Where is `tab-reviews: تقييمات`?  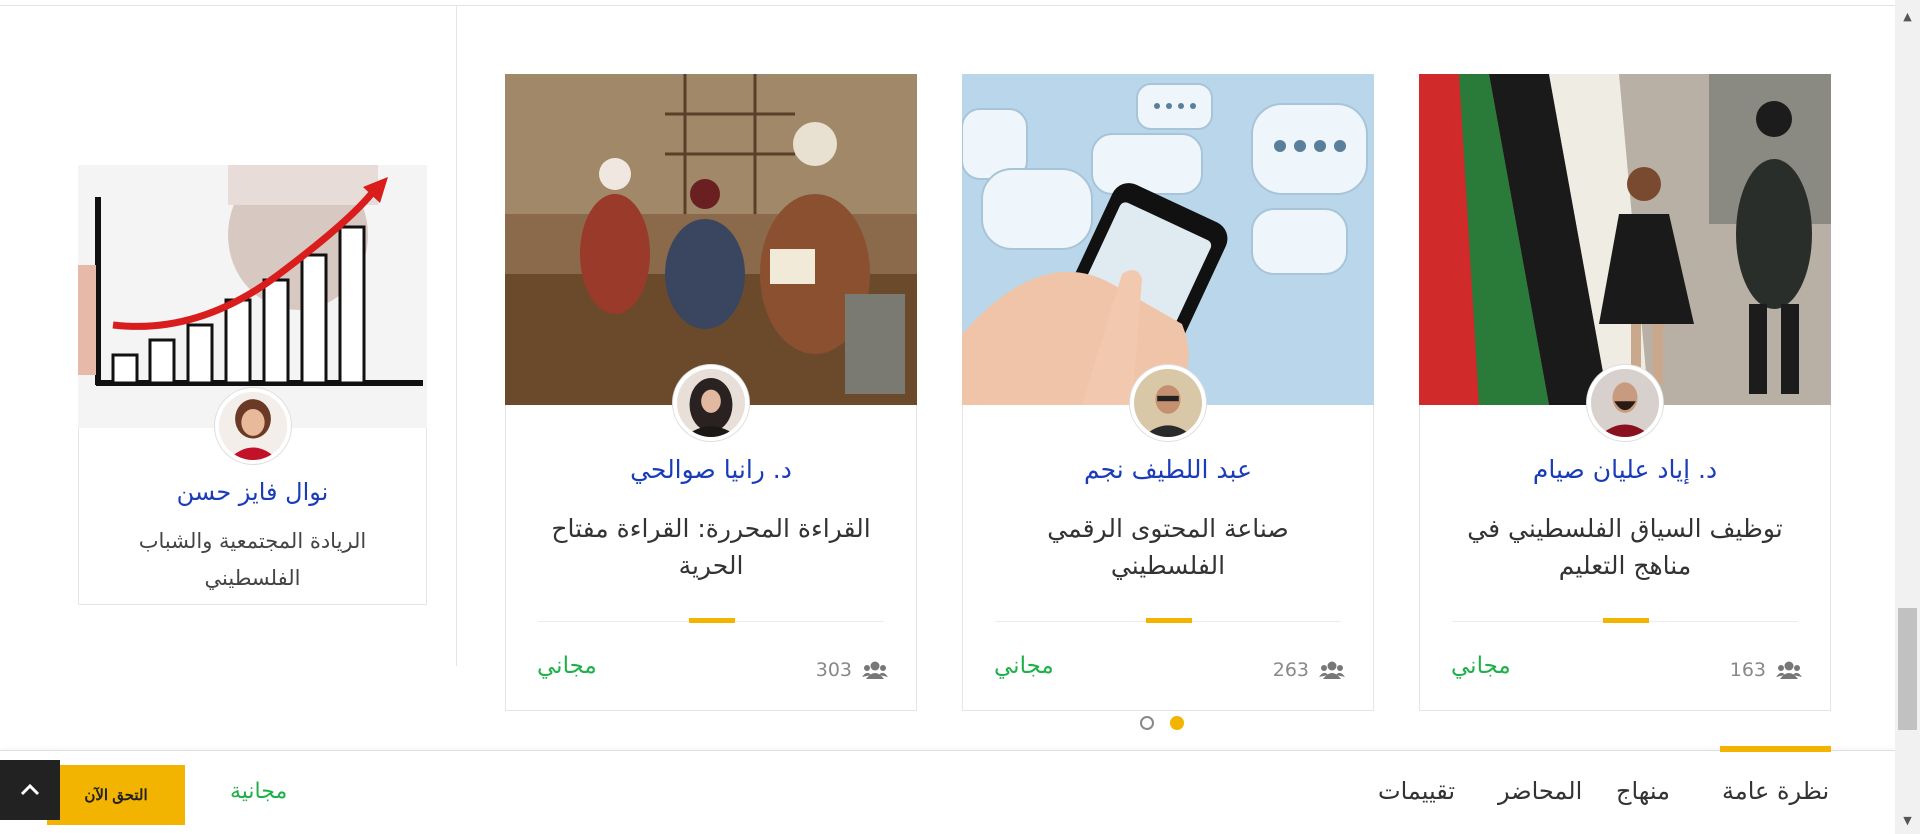 tab-reviews: تقييمات is located at coordinates (1416, 791).